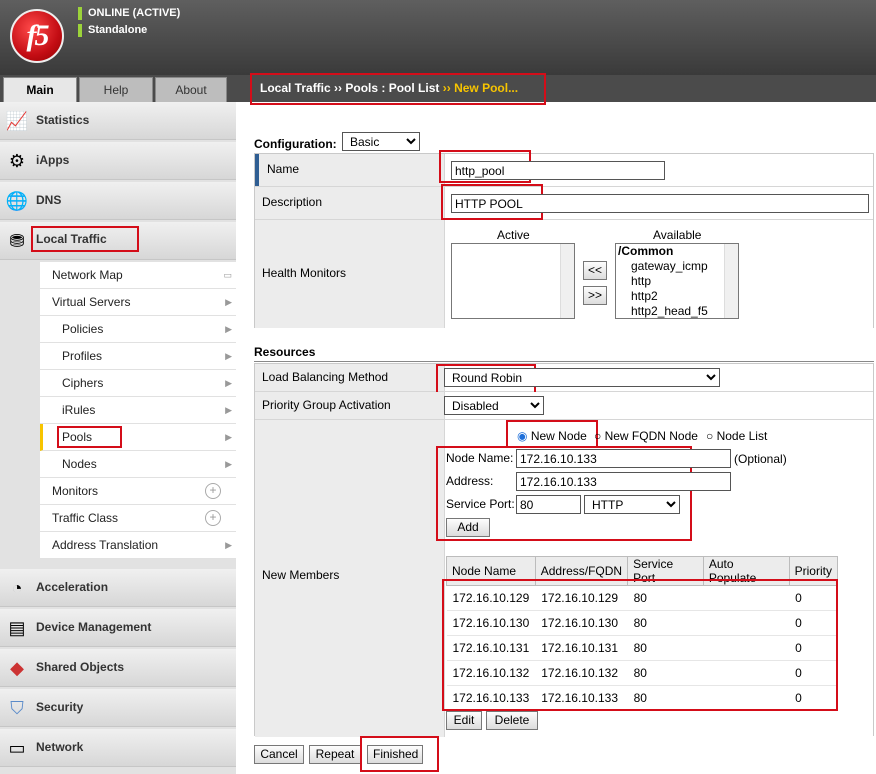  I want to click on service-port-input, so click(548, 504).